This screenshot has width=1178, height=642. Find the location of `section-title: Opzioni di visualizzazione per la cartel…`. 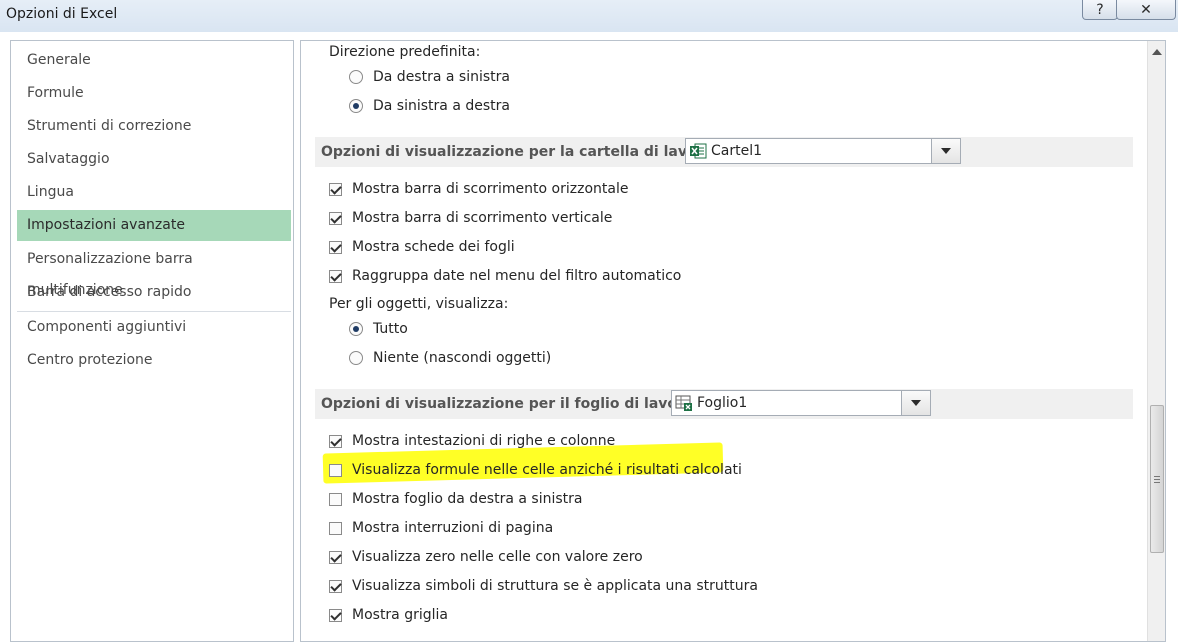

section-title: Opzioni di visualizzazione per la cartel… is located at coordinates (520, 152).